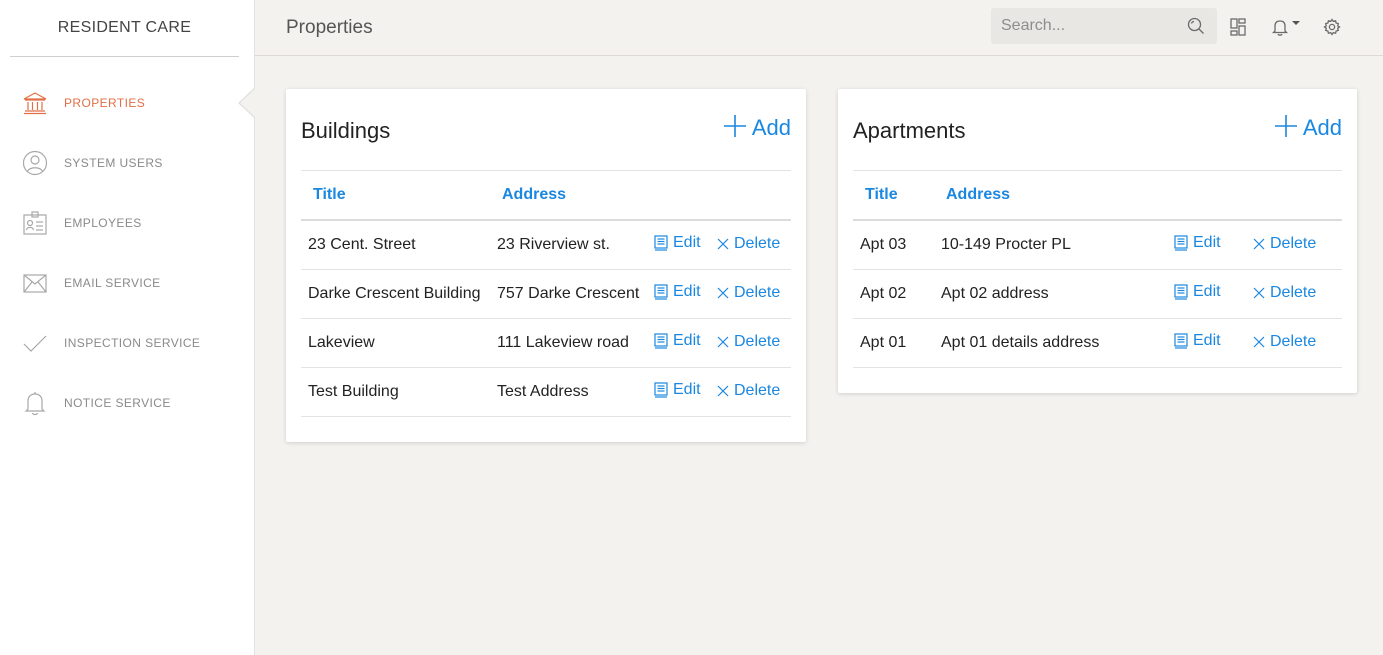 The height and width of the screenshot is (655, 1383). What do you see at coordinates (395, 245) in the screenshot?
I see `row-title: 23 Cent. Street` at bounding box center [395, 245].